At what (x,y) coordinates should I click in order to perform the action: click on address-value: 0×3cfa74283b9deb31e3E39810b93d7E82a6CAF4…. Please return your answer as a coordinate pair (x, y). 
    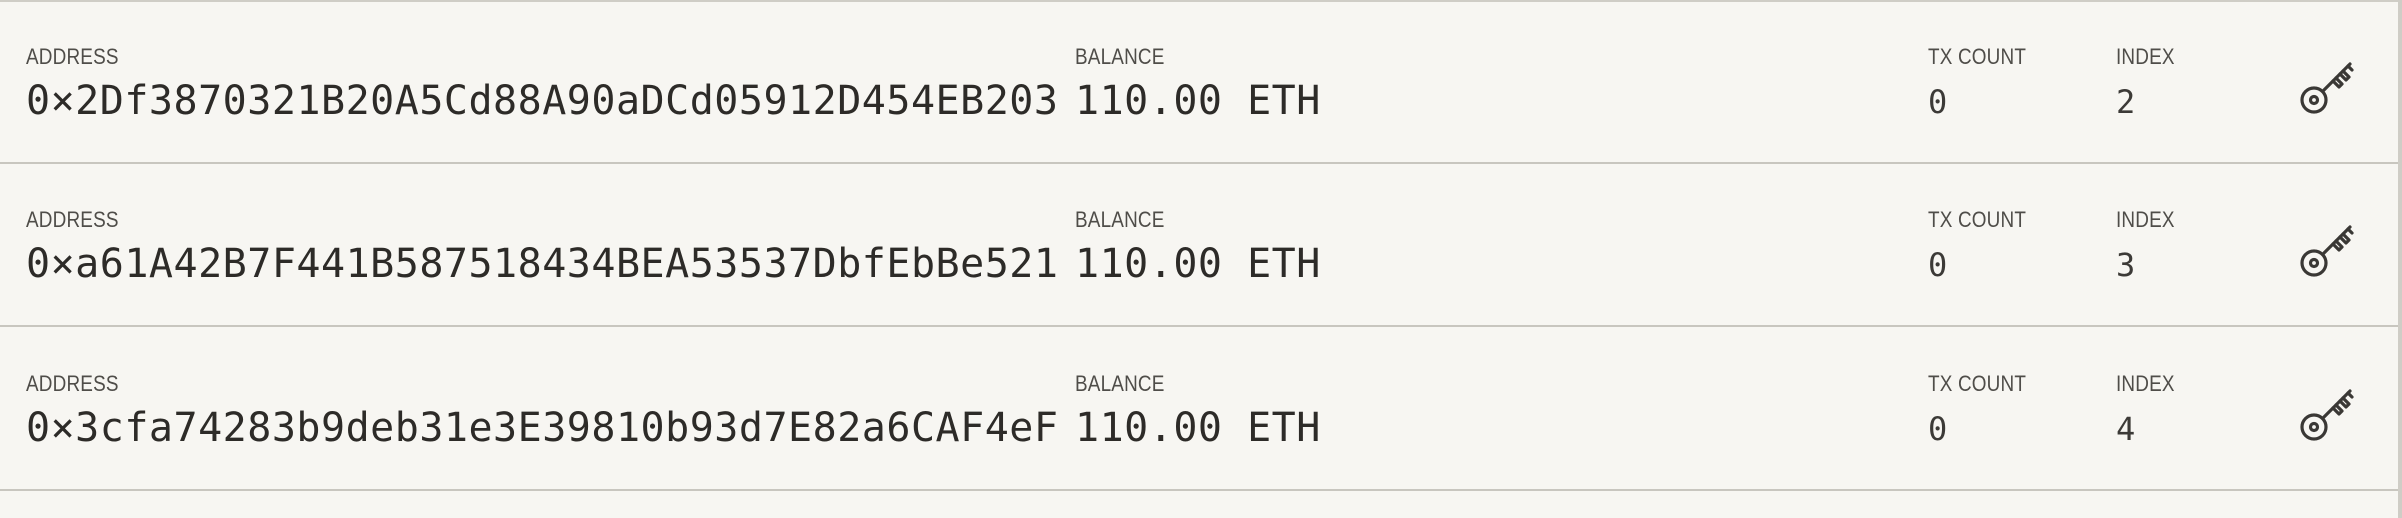
    Looking at the image, I should click on (542, 428).